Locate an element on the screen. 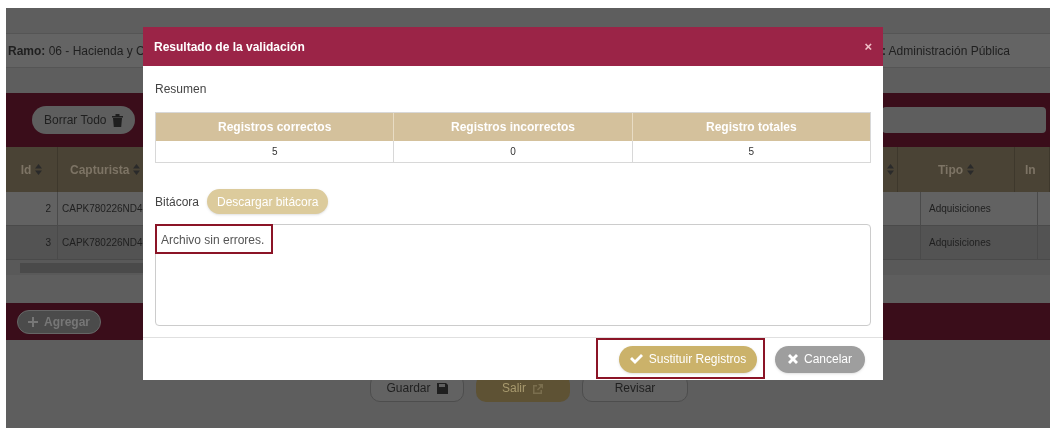 The image size is (1050, 428). clear-all-button: Borrar Todo is located at coordinates (84, 120).